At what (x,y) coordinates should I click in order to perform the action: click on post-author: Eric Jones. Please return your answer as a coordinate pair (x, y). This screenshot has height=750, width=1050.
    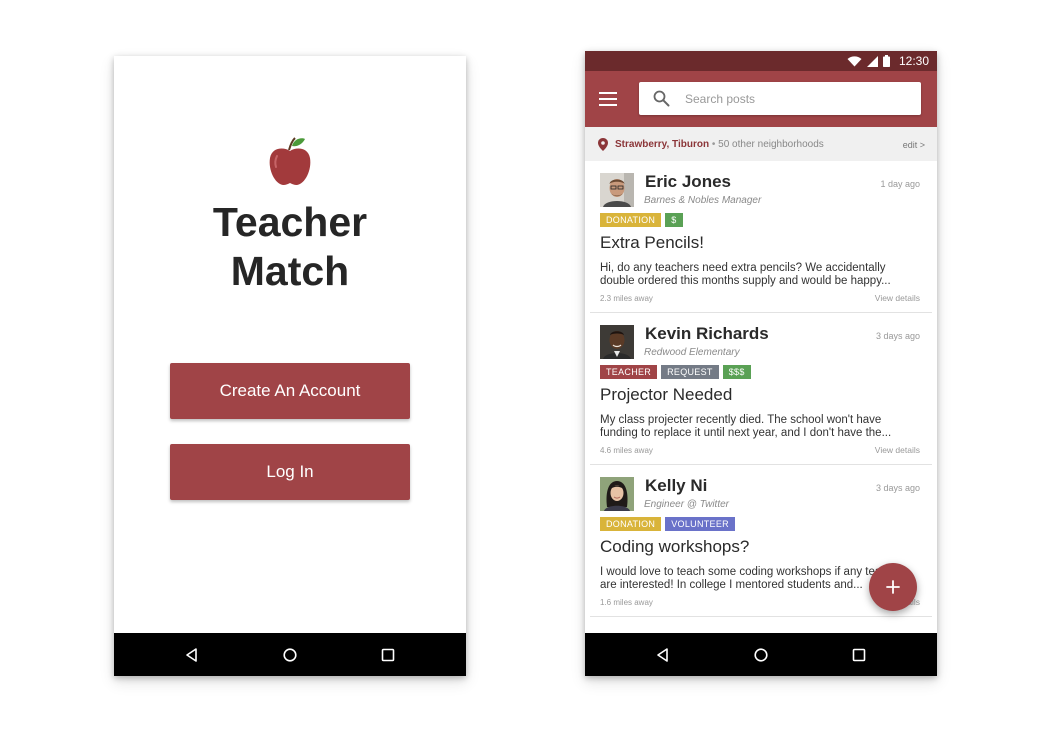
    Looking at the image, I should click on (688, 181).